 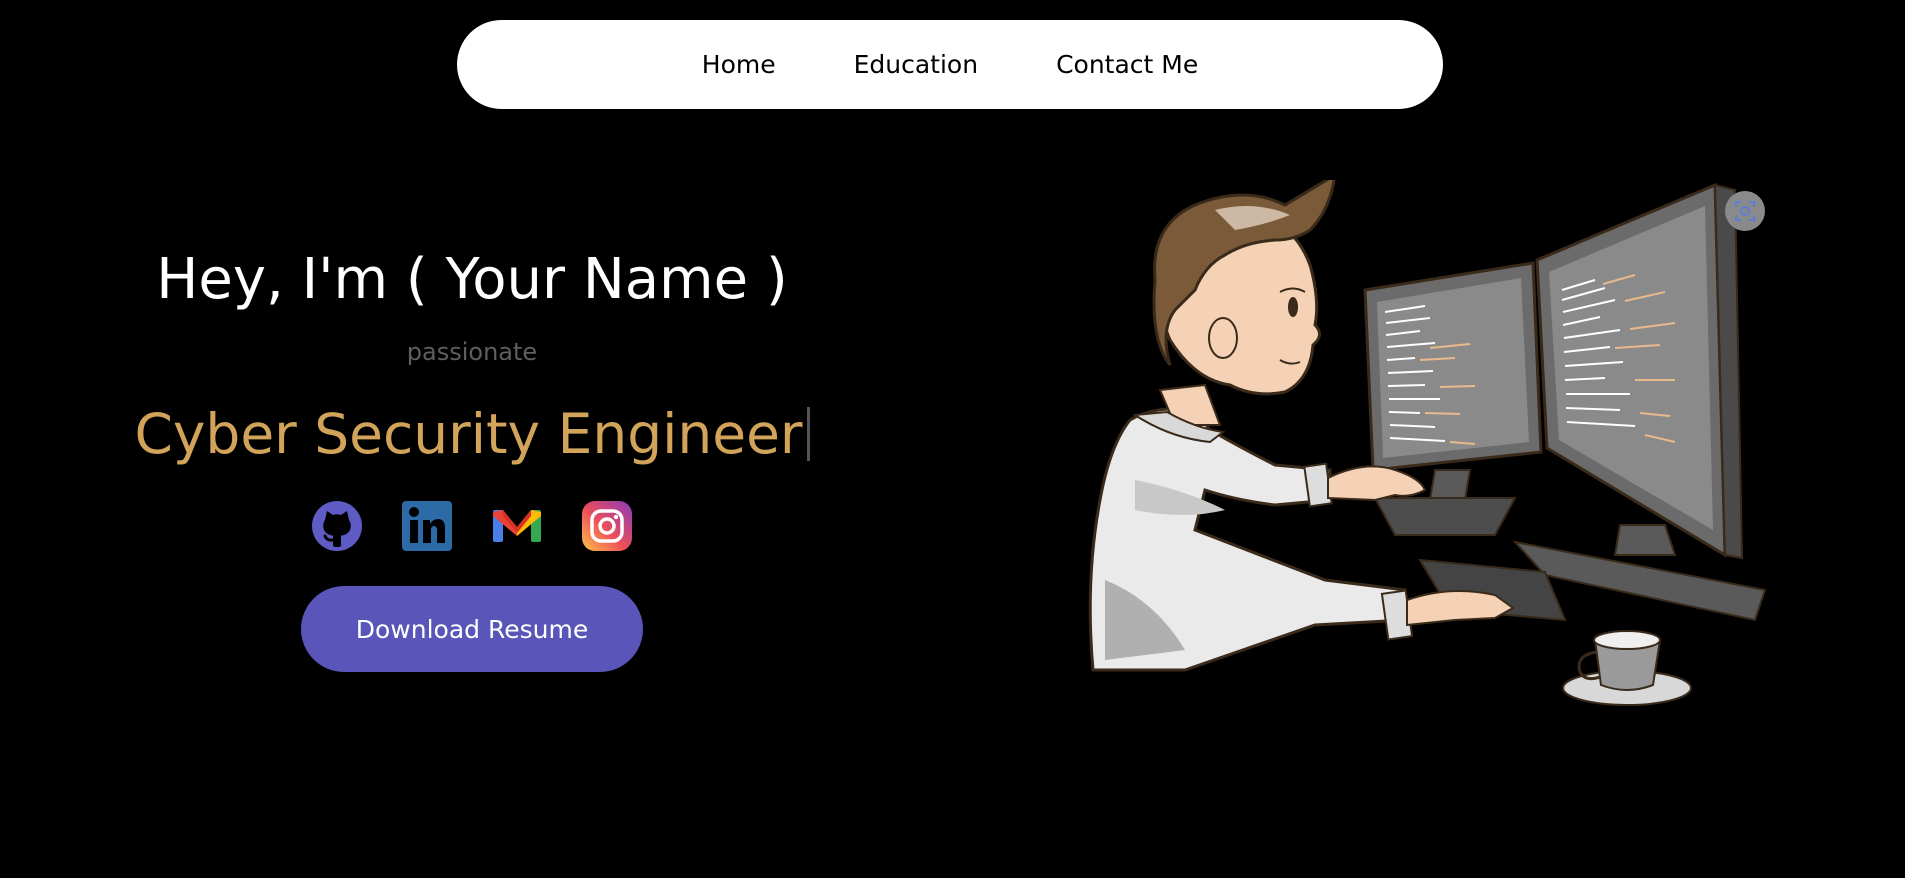 I want to click on linkedin-link, so click(x=427, y=526).